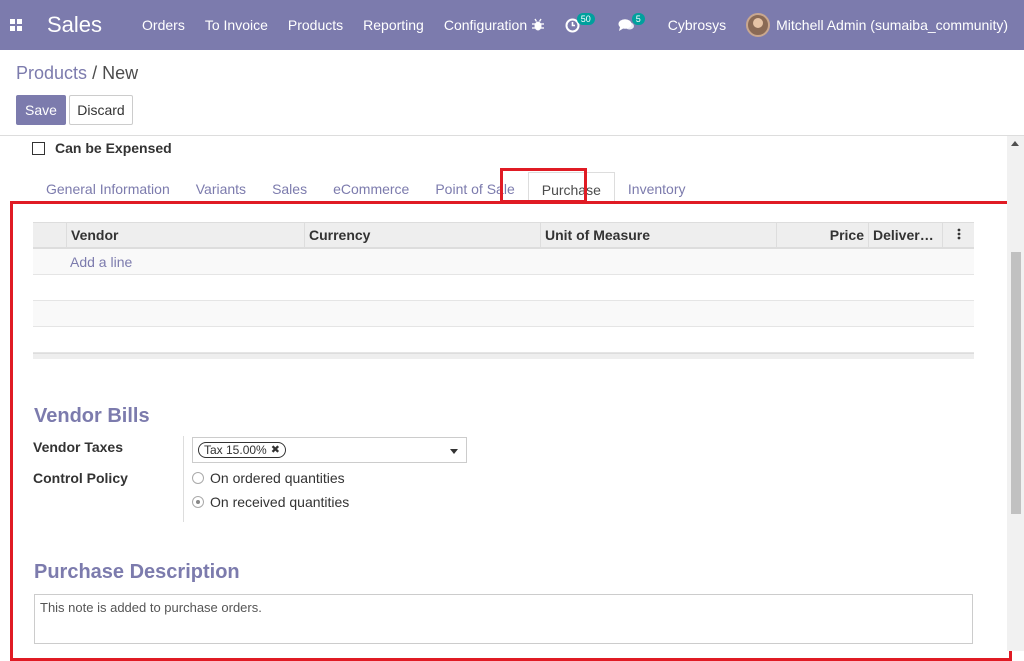 This screenshot has width=1024, height=661. Describe the element at coordinates (289, 187) in the screenshot. I see `tab-sales: Sales` at that location.